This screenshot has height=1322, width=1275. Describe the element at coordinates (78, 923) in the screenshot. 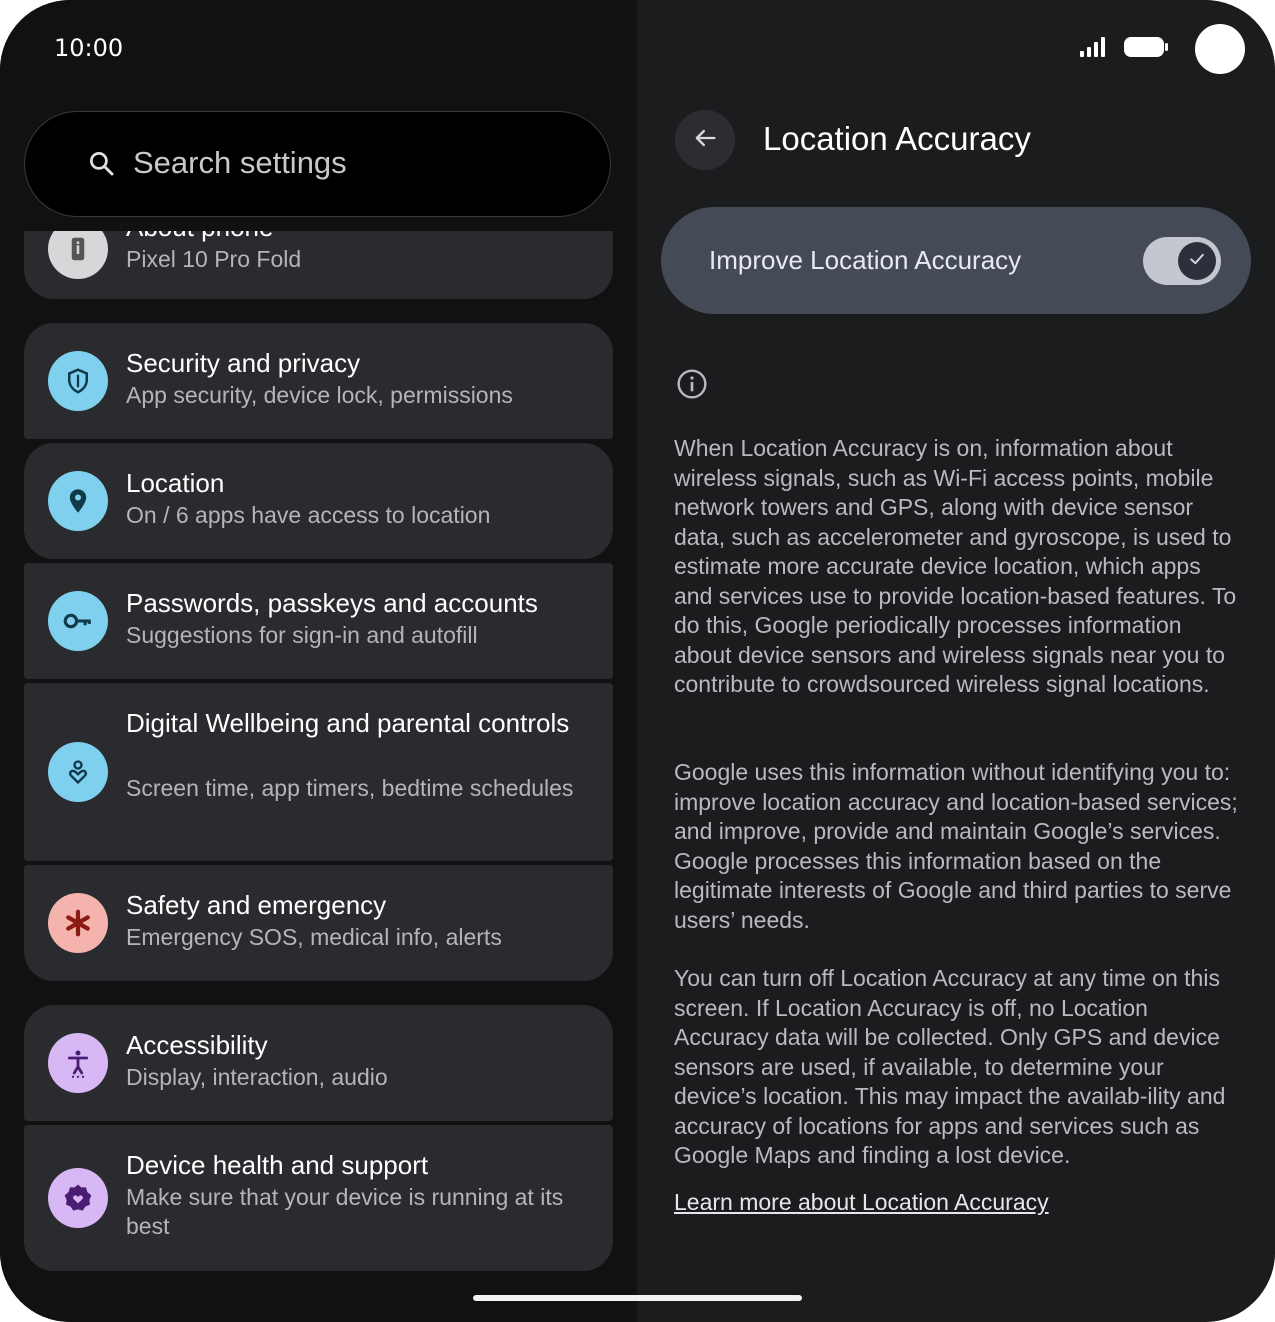

I see `asterisk-icon` at that location.